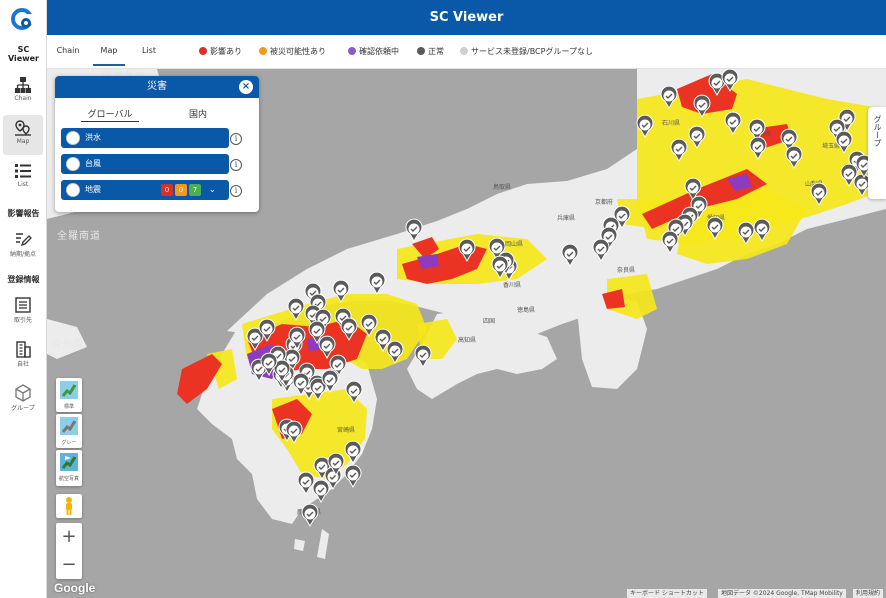 The image size is (886, 598). What do you see at coordinates (24, 240) in the screenshot?
I see `edit-icon` at bounding box center [24, 240].